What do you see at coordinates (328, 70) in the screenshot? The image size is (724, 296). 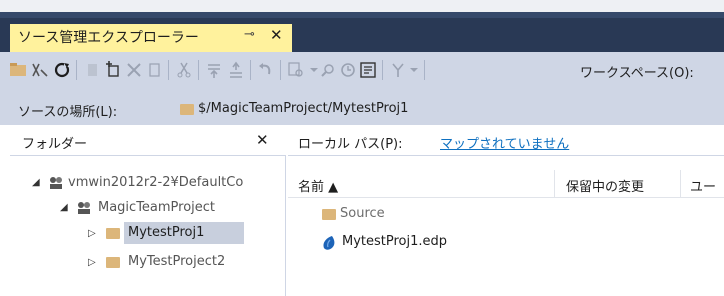 I see `search-icon` at bounding box center [328, 70].